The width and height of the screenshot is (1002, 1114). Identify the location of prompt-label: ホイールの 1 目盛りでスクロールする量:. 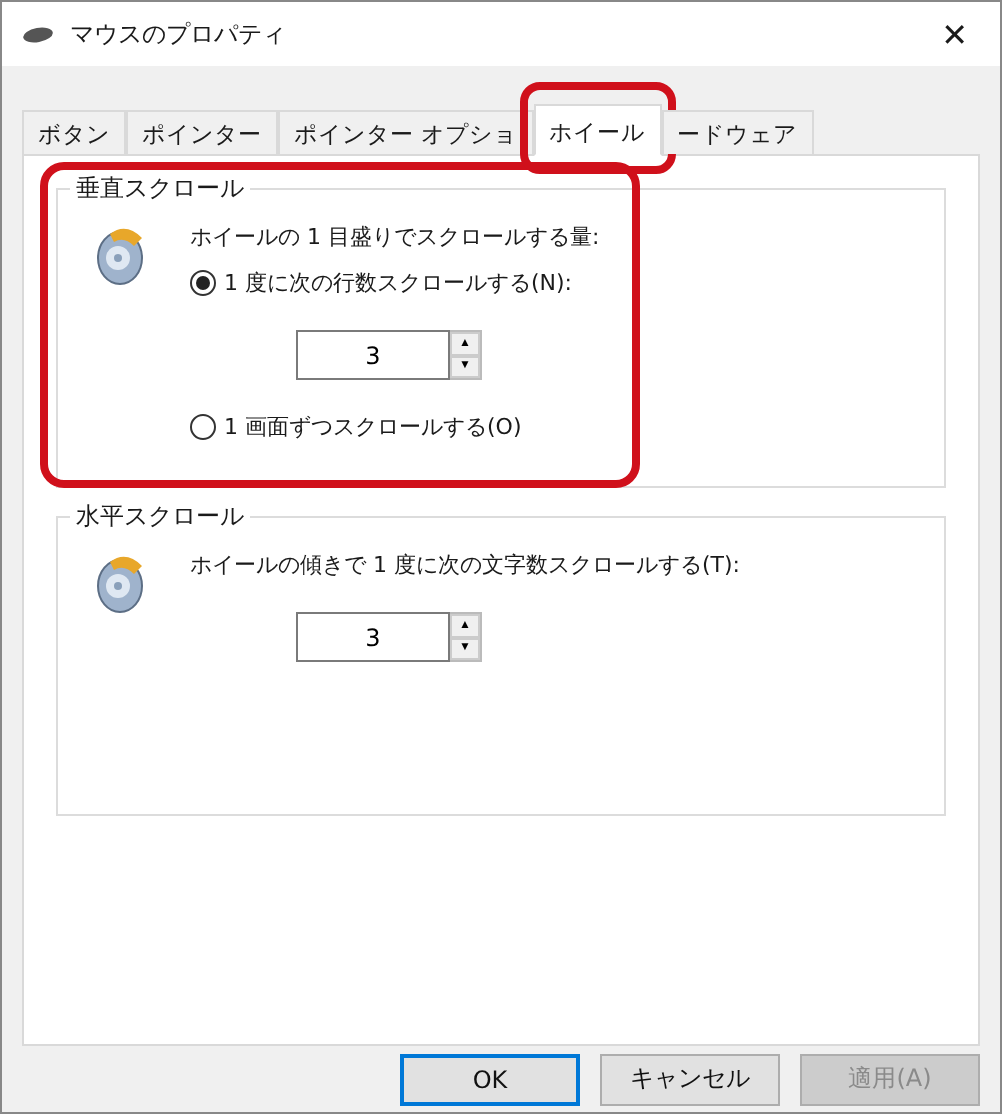
(395, 237).